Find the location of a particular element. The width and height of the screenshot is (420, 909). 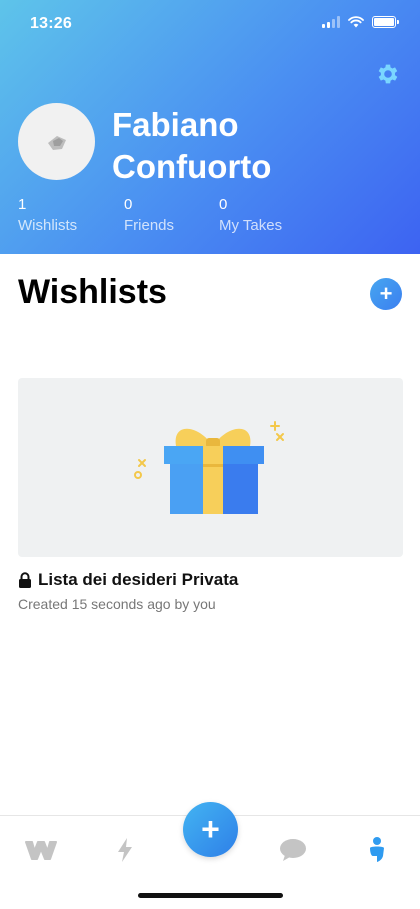

avatar-placeholder-icon is located at coordinates (56, 142).